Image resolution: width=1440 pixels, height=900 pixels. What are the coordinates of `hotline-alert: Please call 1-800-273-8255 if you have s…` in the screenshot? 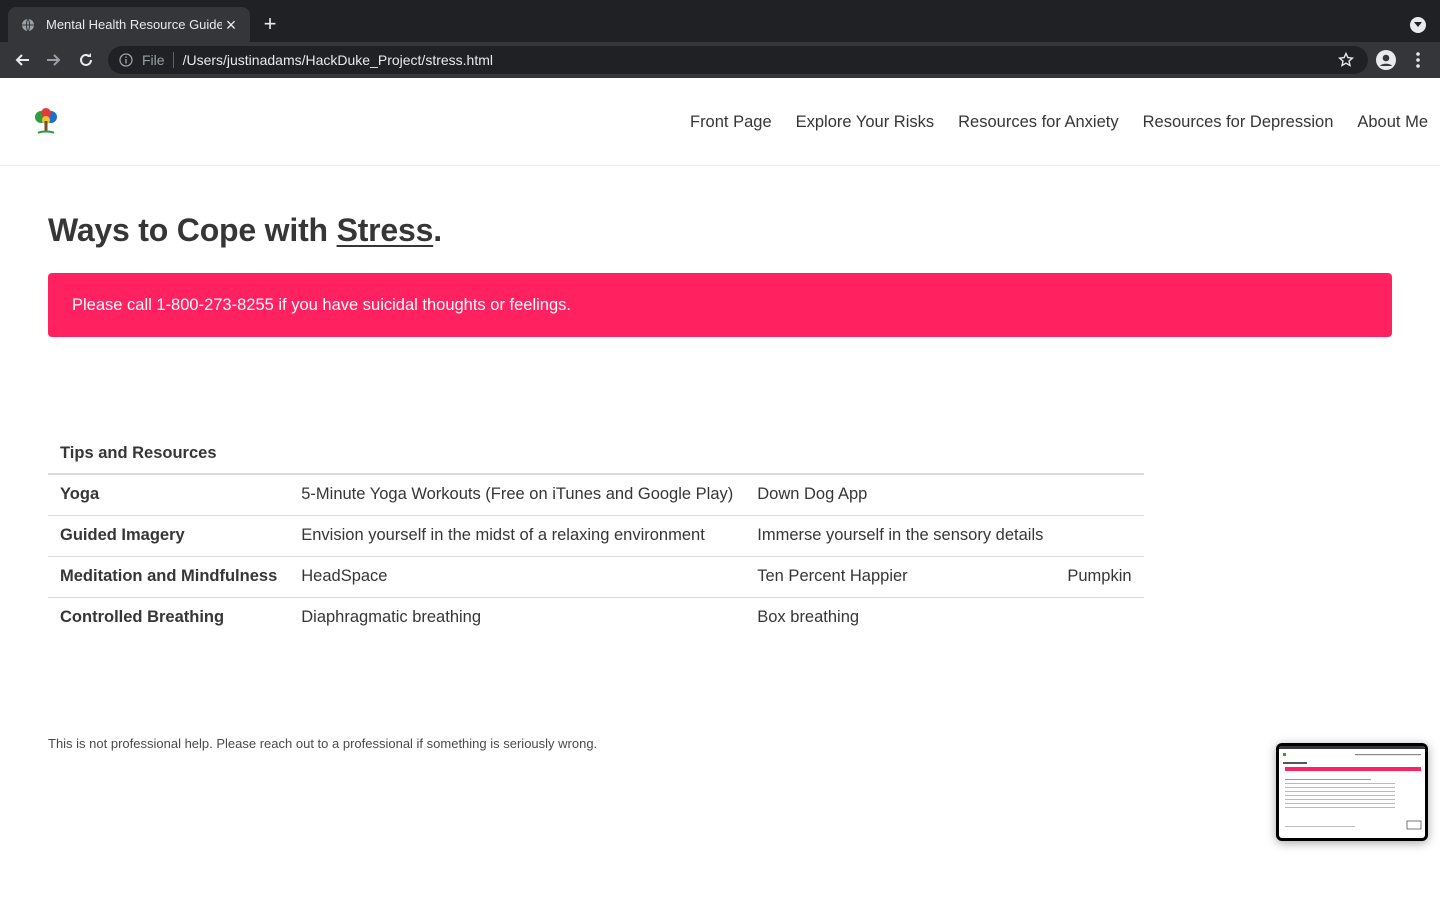 It's located at (720, 305).